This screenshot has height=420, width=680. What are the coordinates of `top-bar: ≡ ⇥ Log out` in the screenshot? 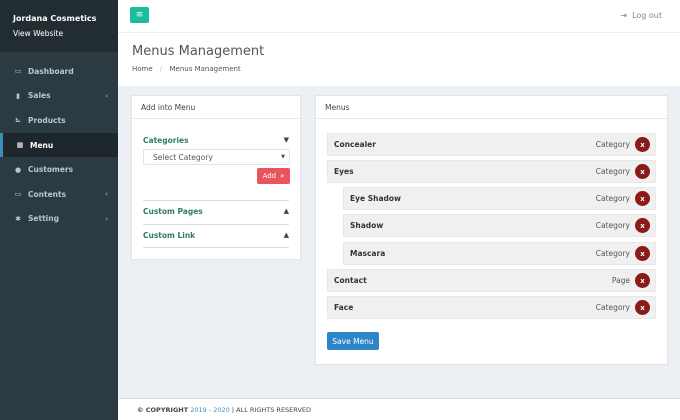 It's located at (399, 16).